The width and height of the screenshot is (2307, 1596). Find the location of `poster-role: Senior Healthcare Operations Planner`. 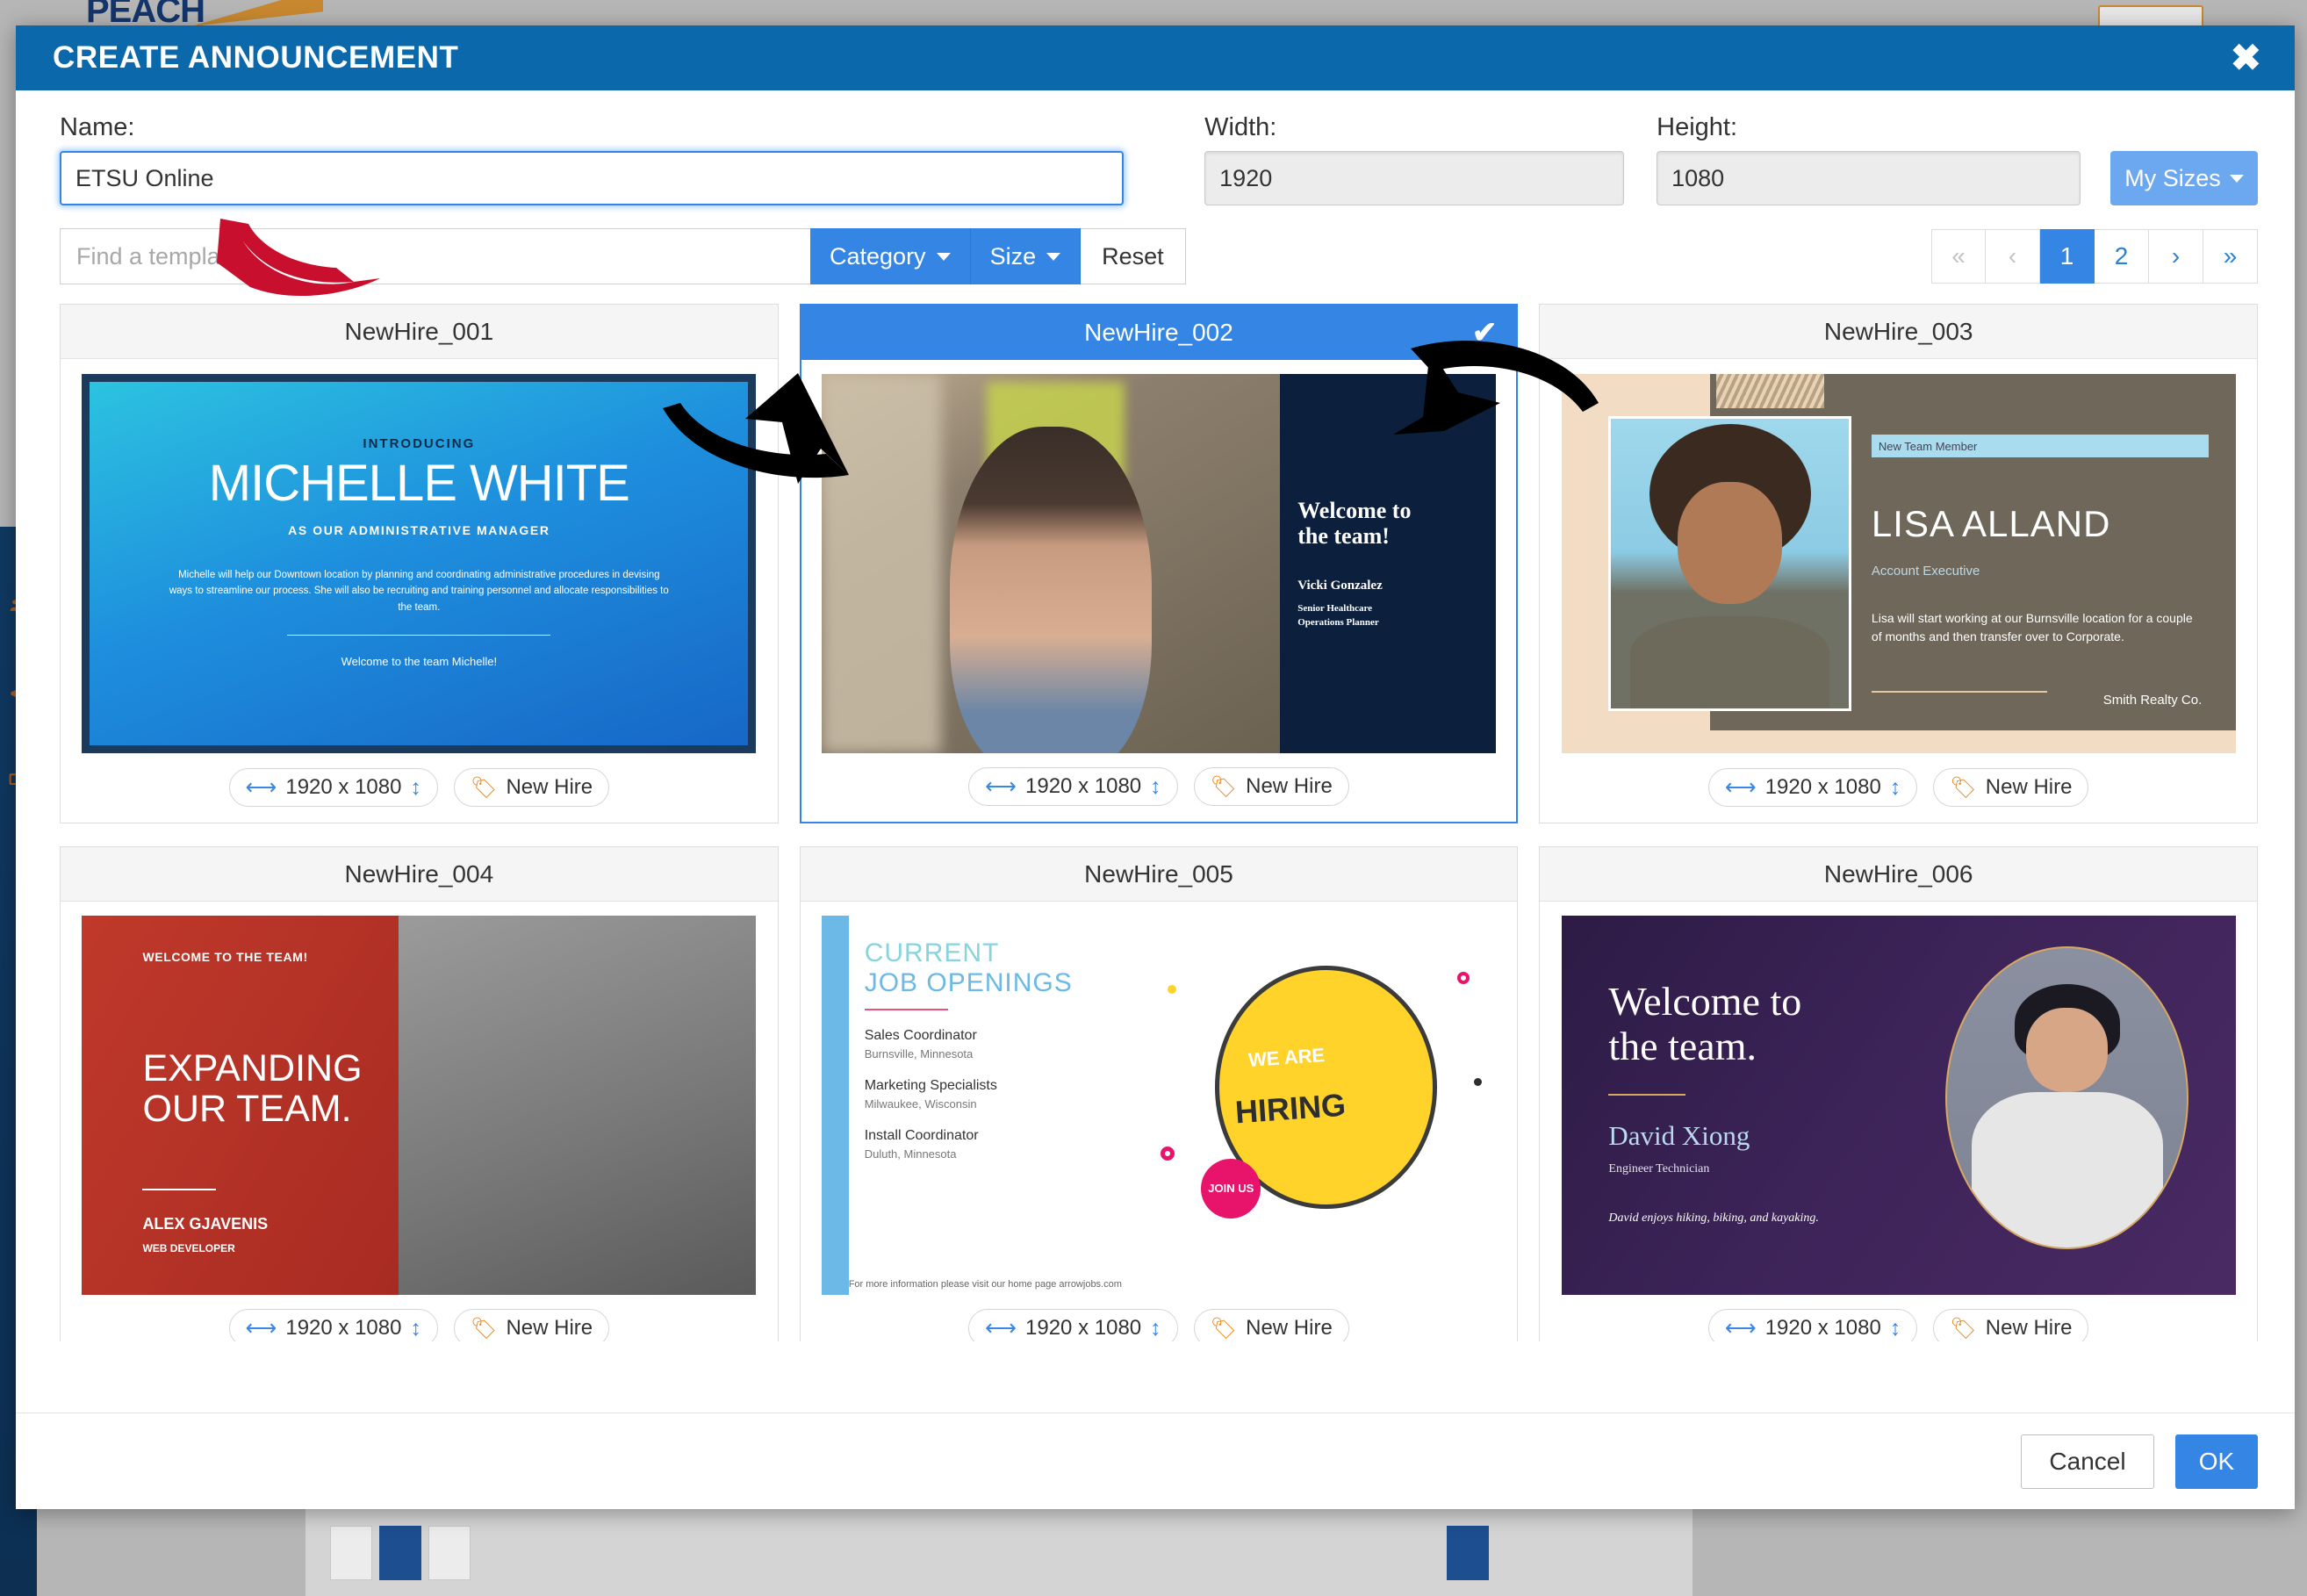

poster-role: Senior Healthcare Operations Planner is located at coordinates (1338, 615).